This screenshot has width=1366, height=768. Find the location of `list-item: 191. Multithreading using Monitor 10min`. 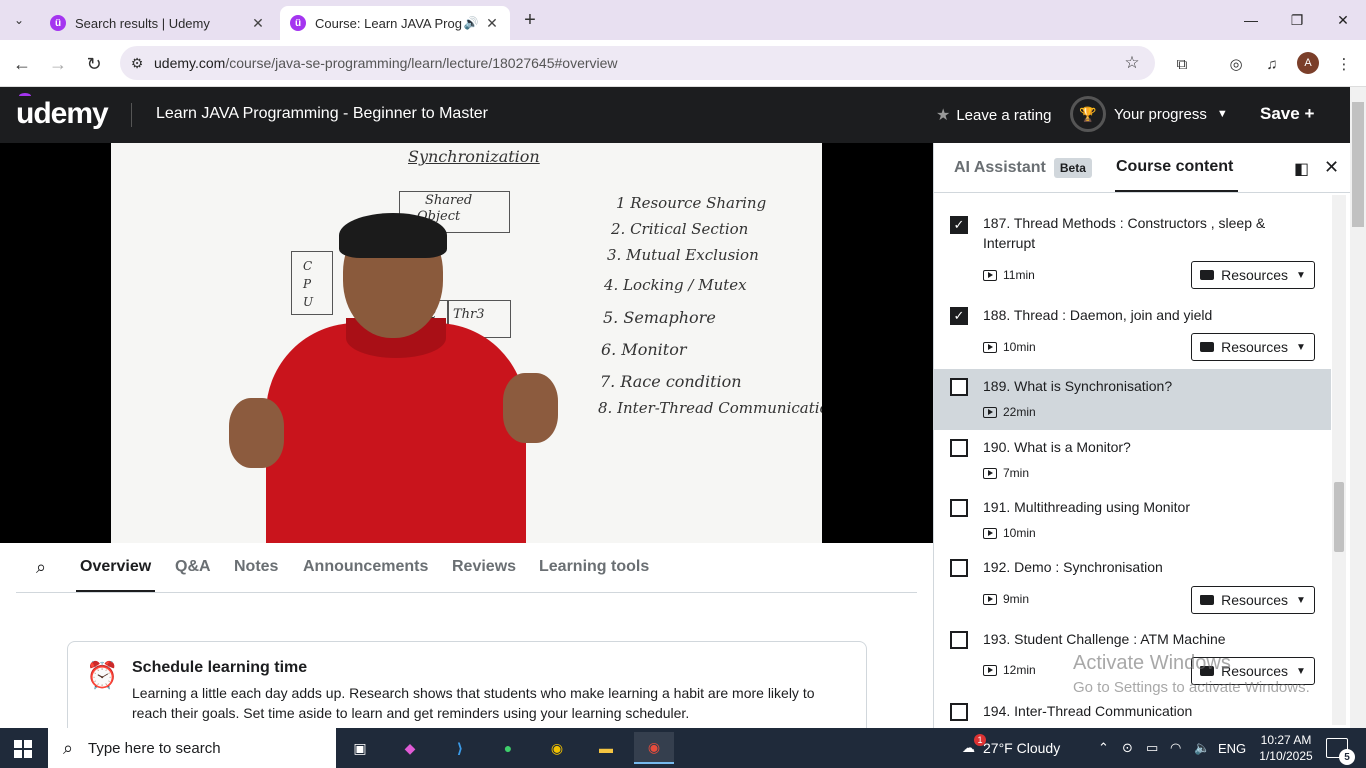

list-item: 191. Multithreading using Monitor 10min is located at coordinates (1132, 520).